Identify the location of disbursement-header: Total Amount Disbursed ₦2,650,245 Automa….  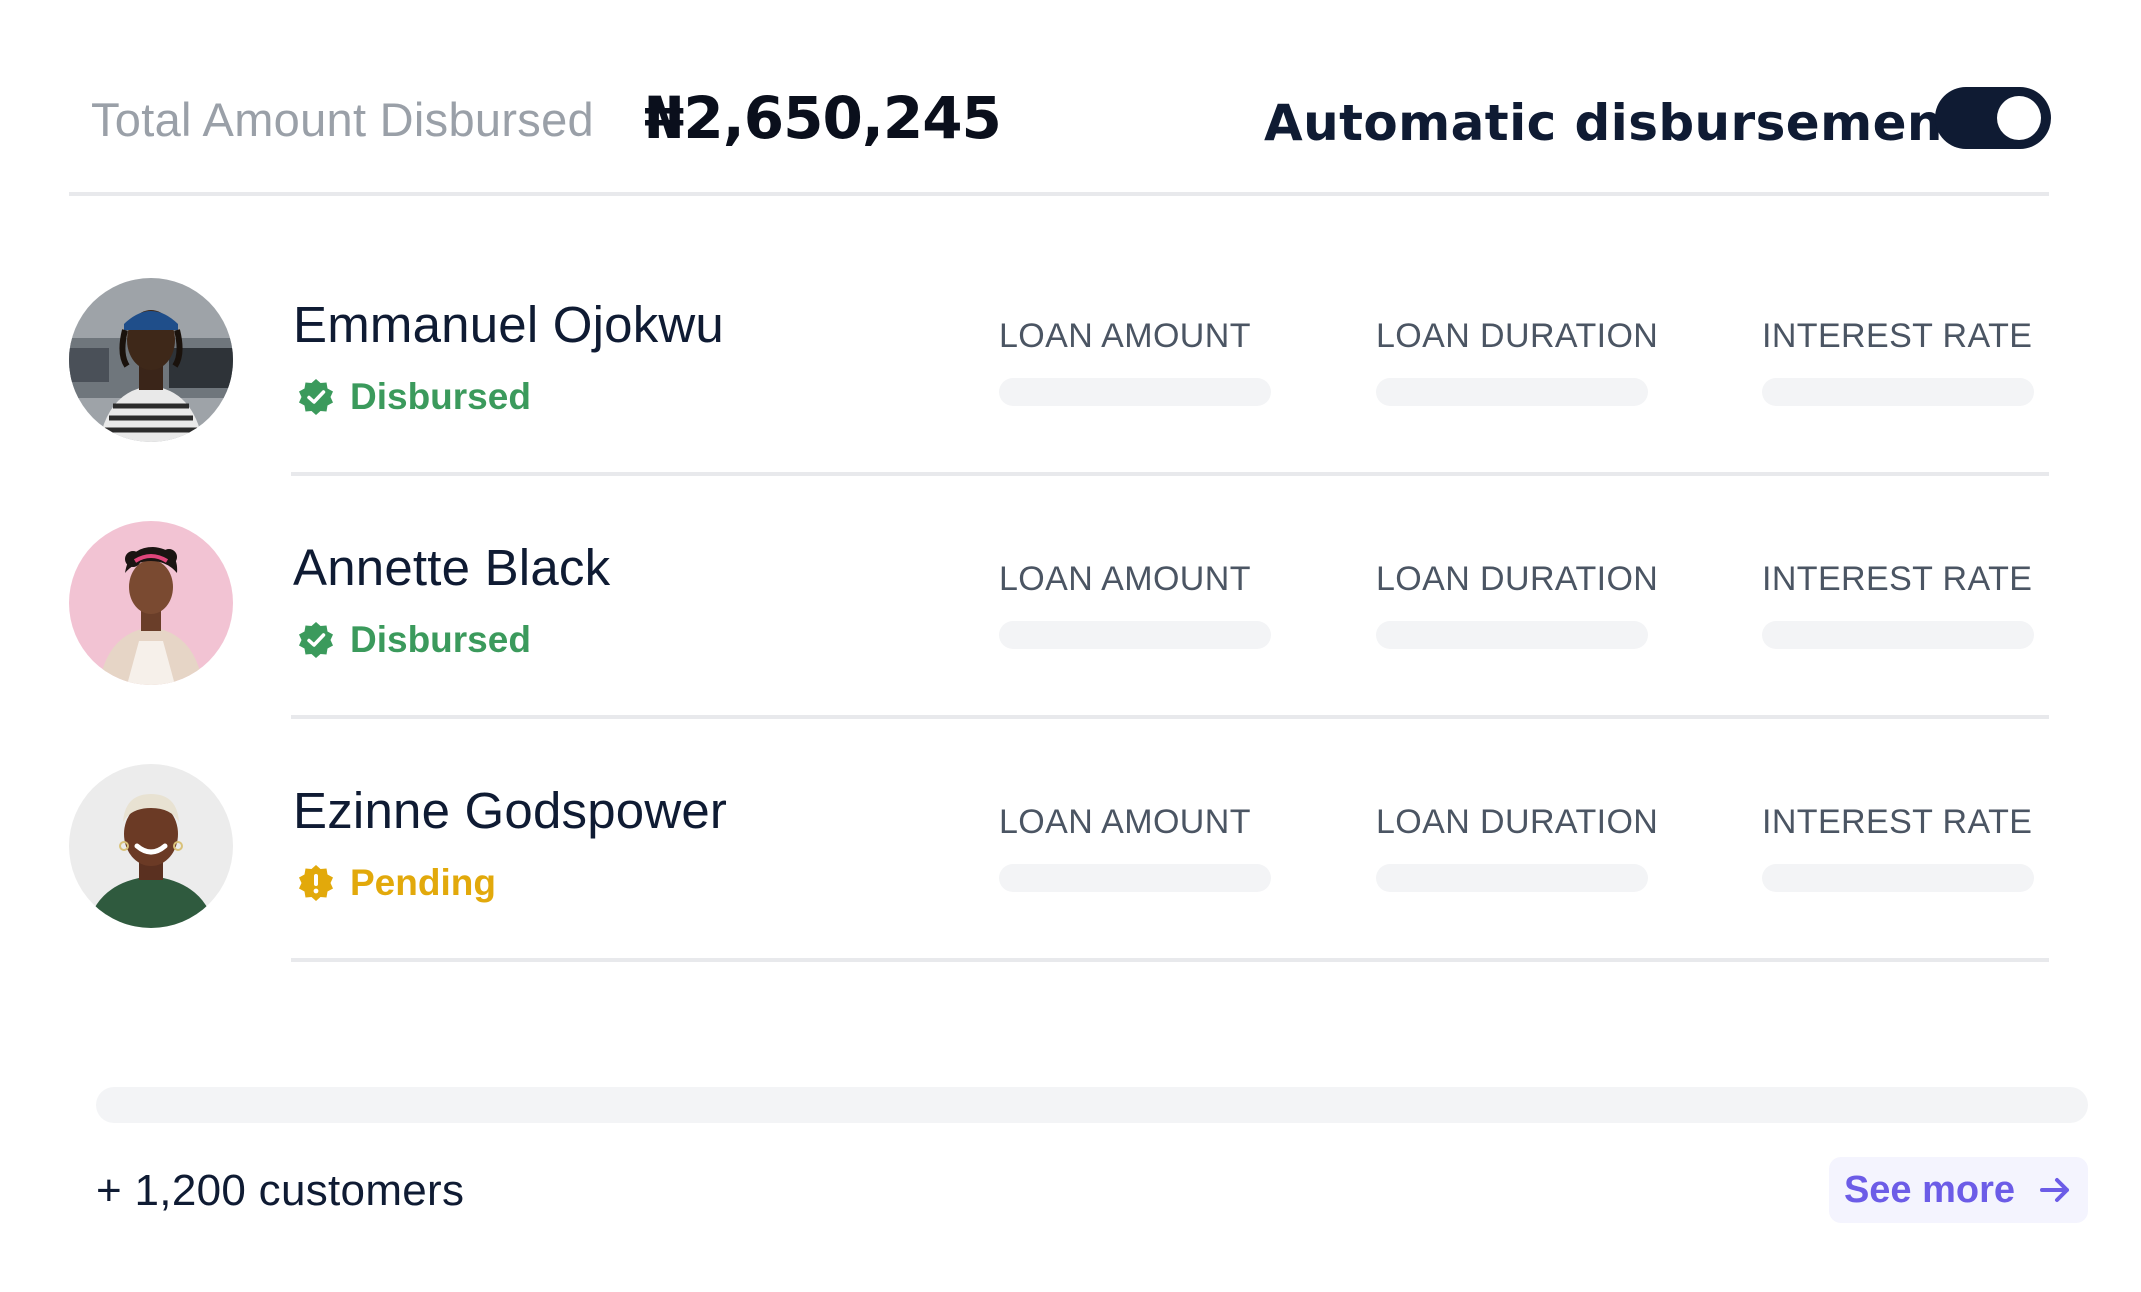
(1060, 137).